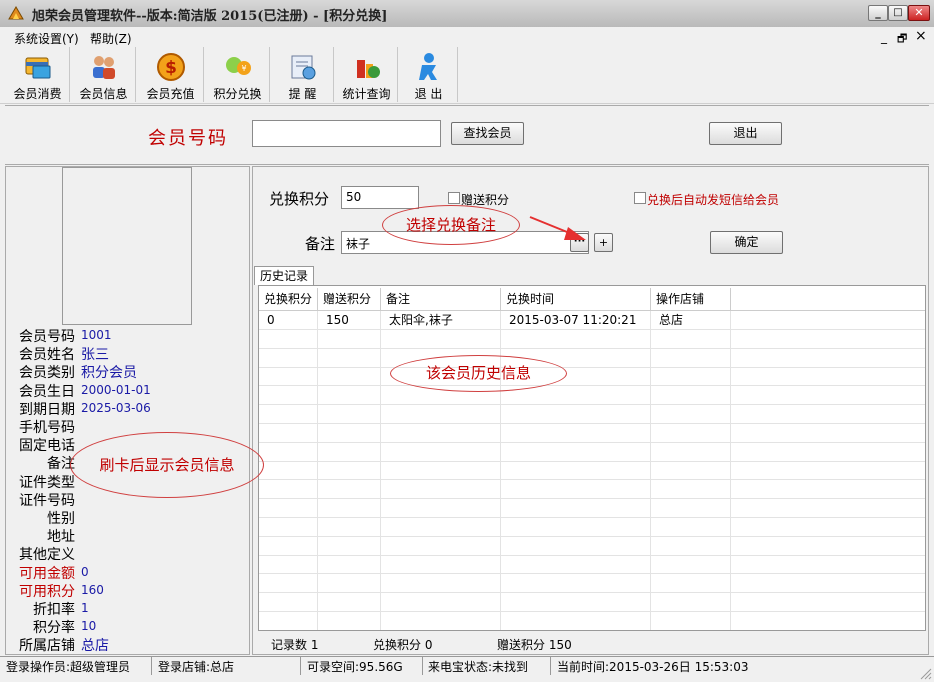  I want to click on member-number-input, so click(346, 133).